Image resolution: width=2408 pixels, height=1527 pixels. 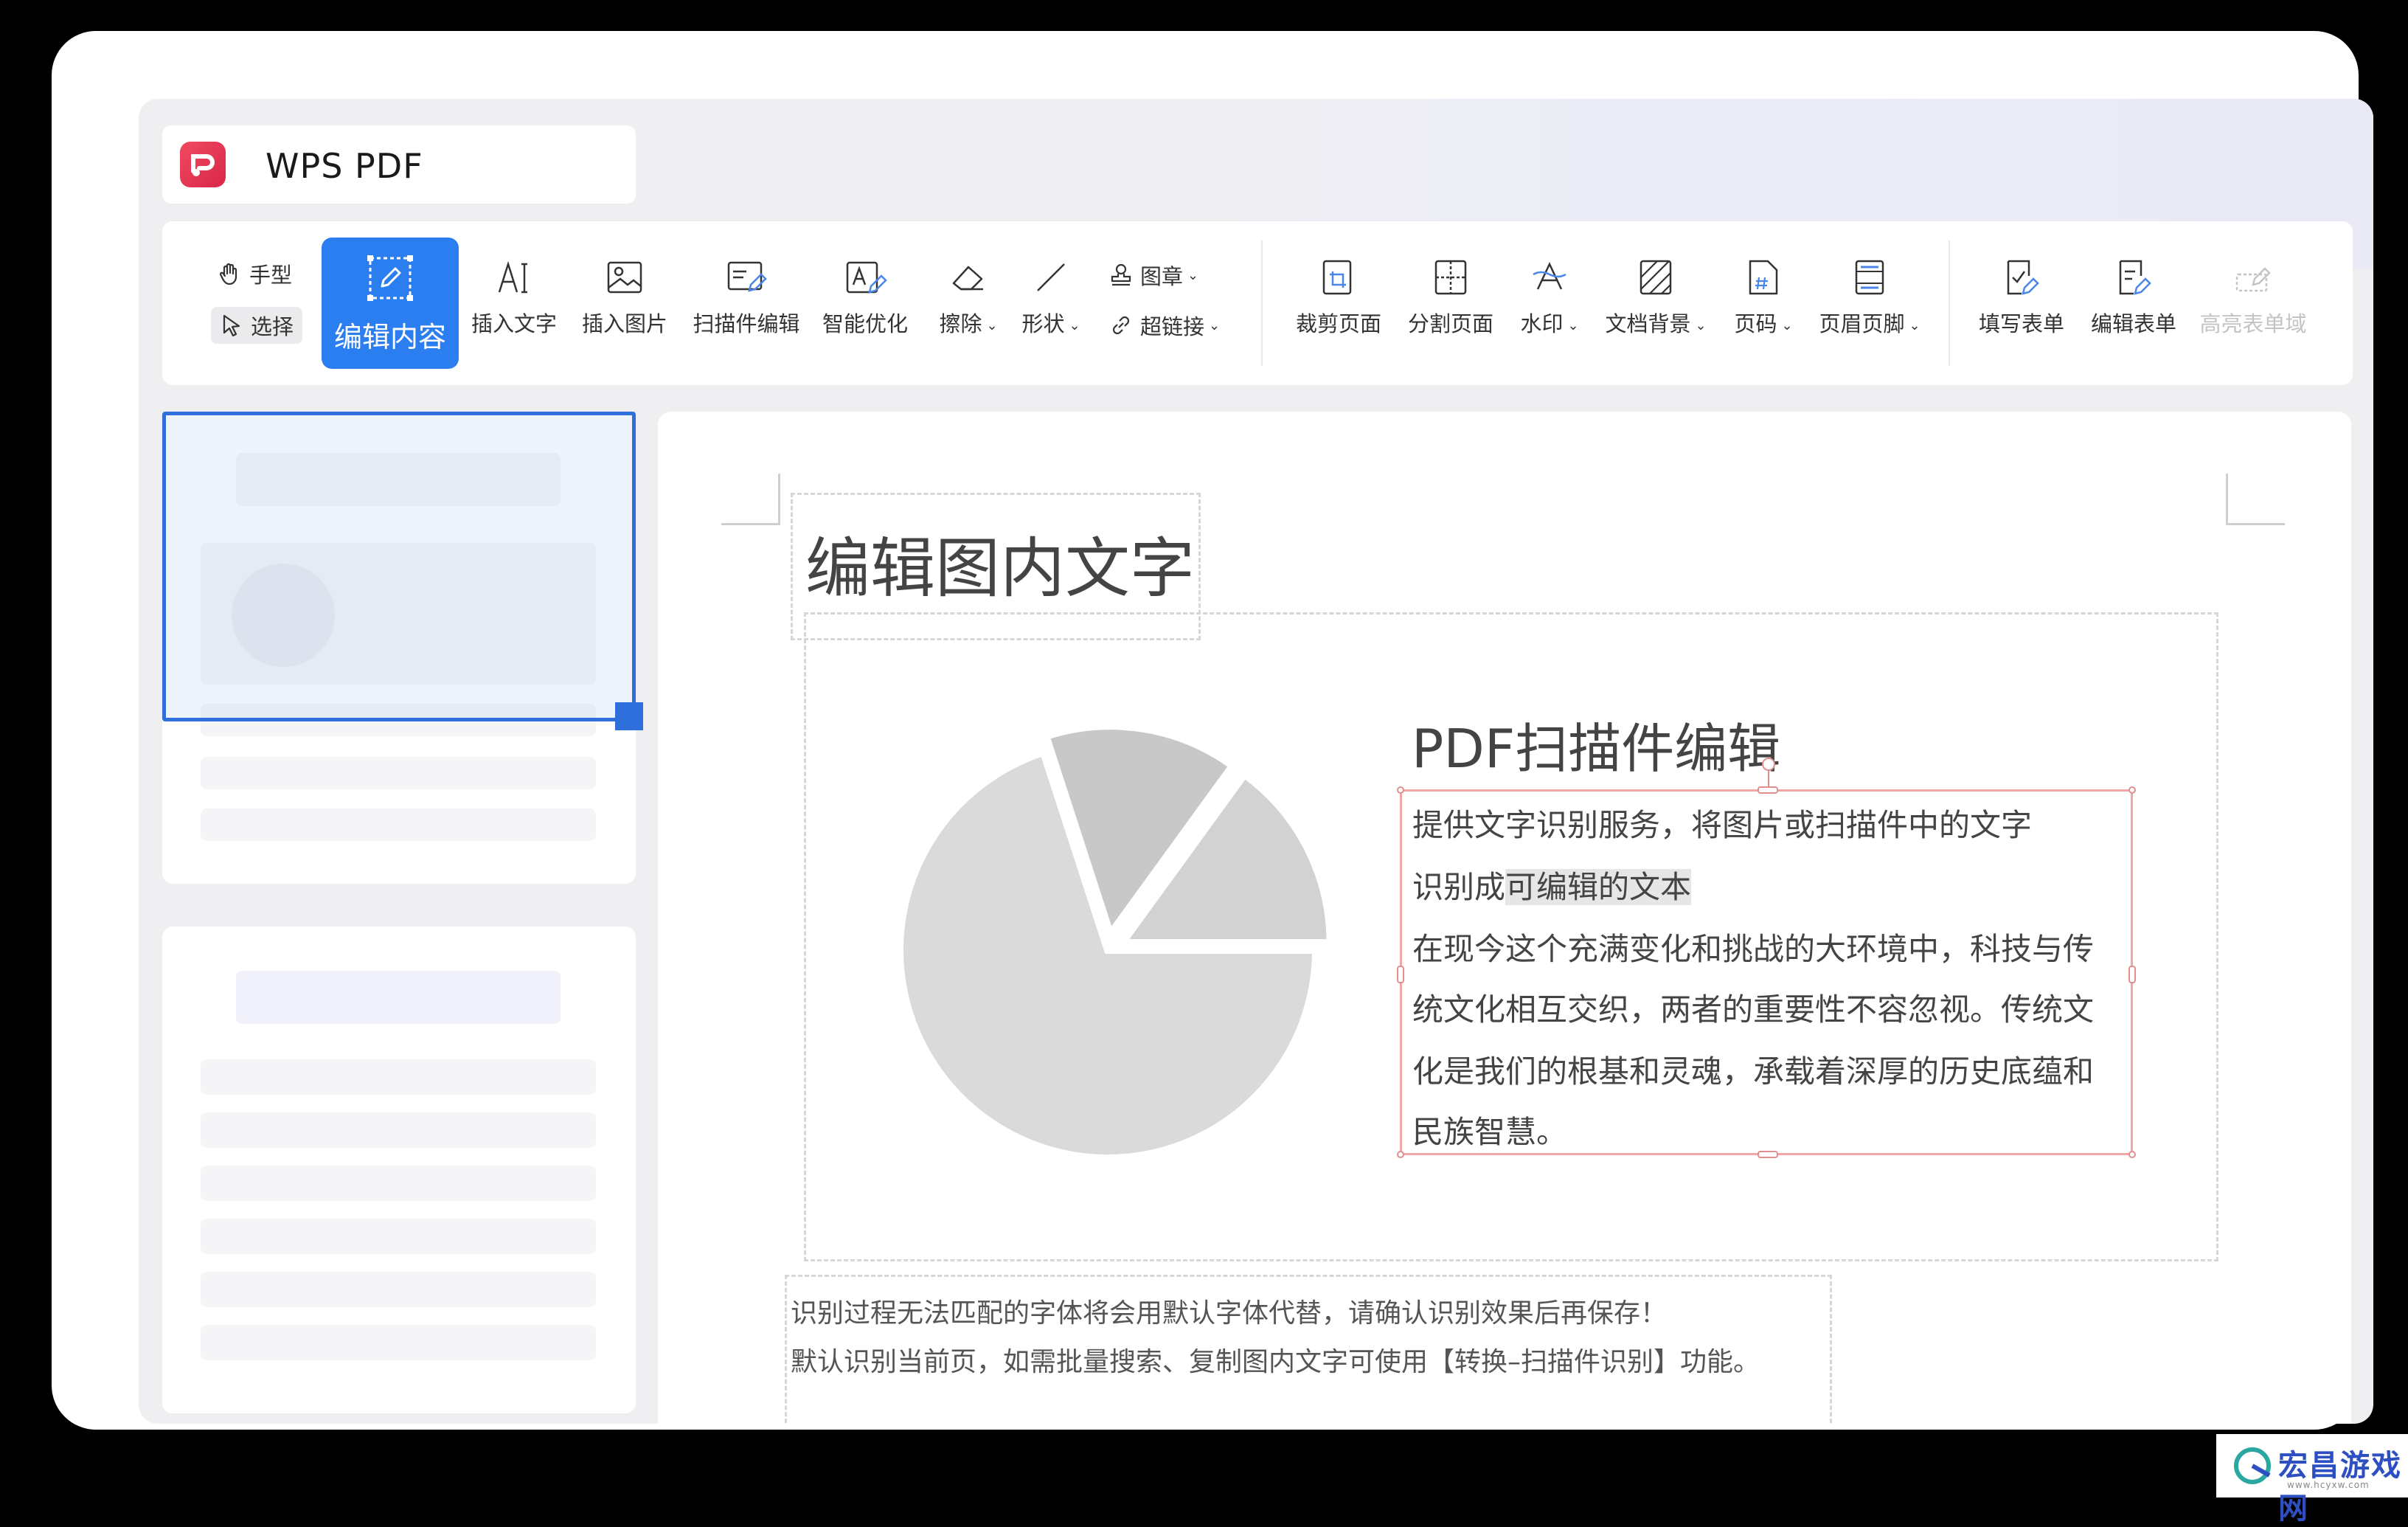 What do you see at coordinates (2021, 324) in the screenshot?
I see `fill-form-label: 填写表单` at bounding box center [2021, 324].